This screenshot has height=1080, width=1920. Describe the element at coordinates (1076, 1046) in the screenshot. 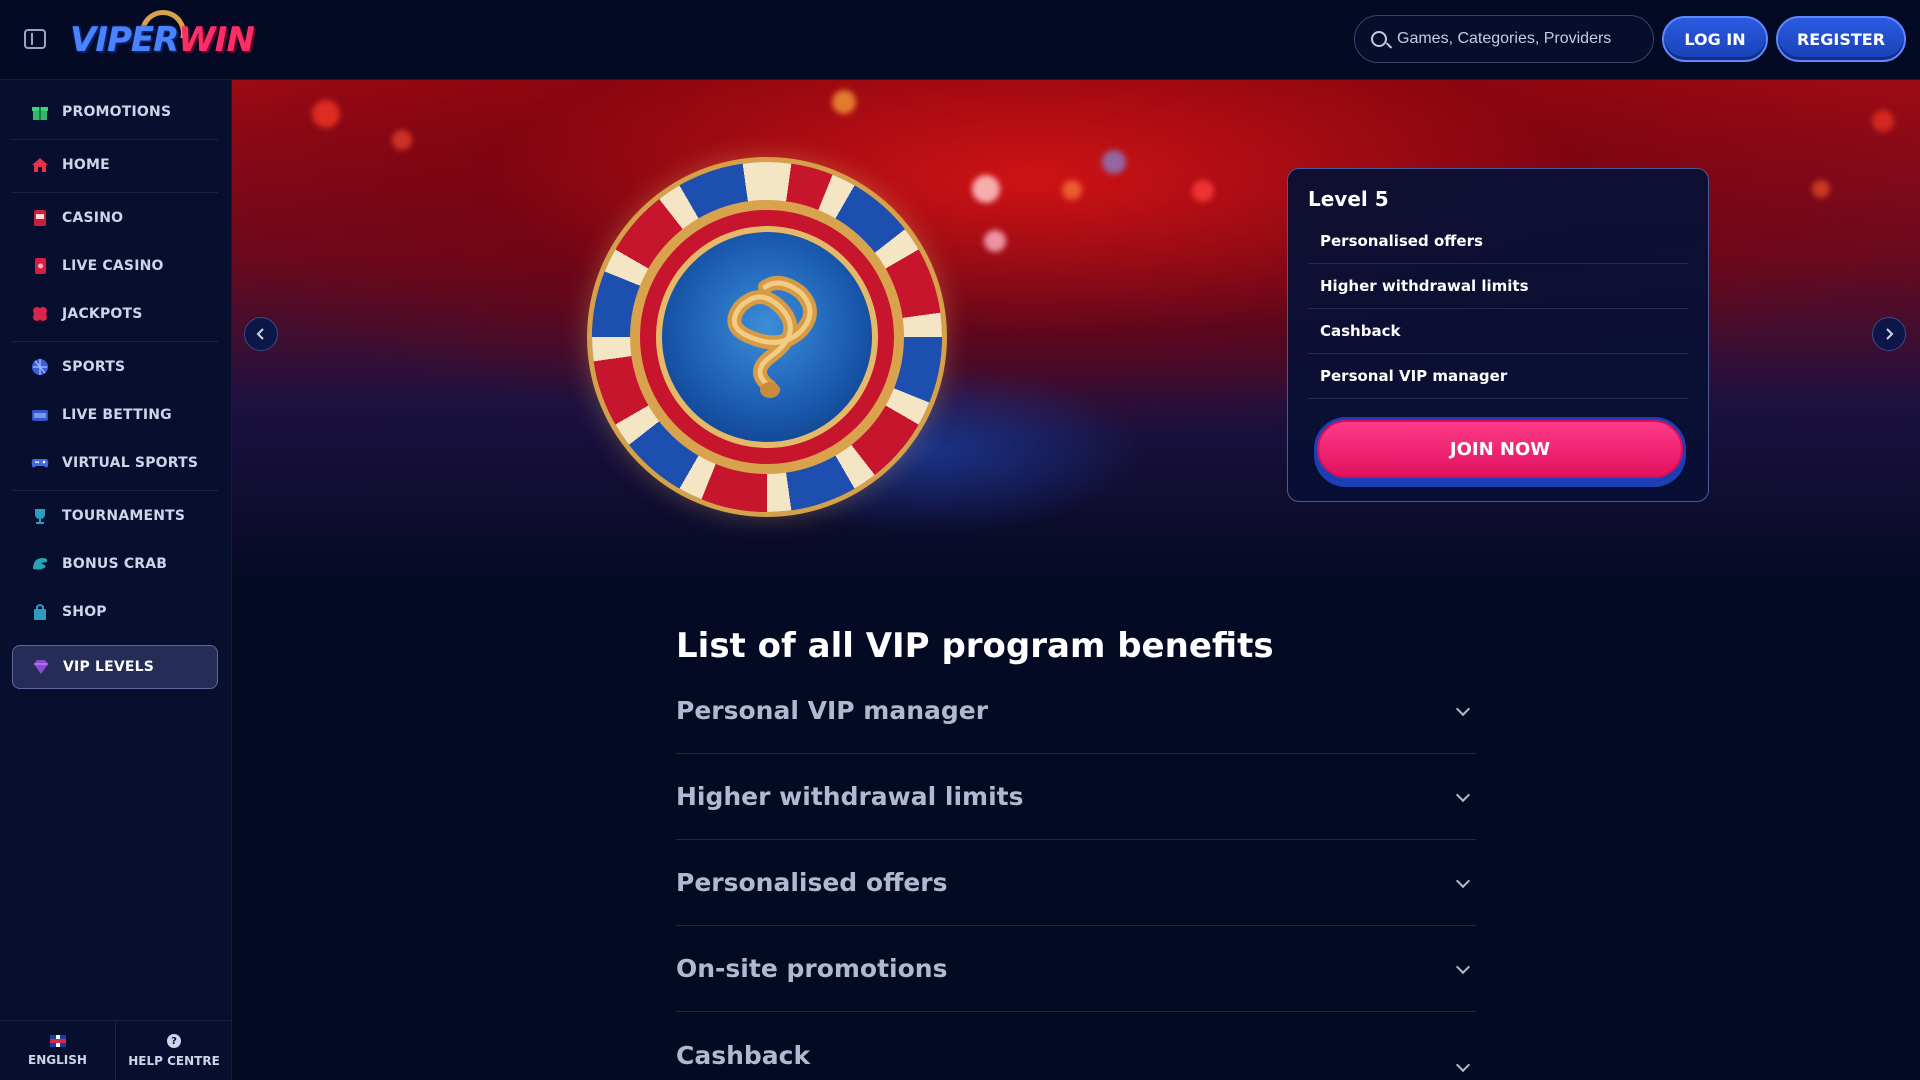

I see `accordion-item: Cashback` at that location.